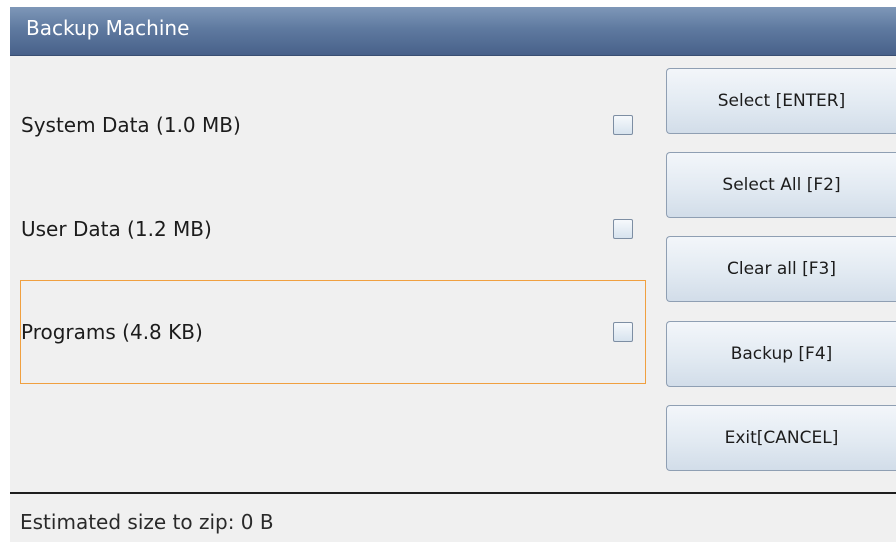  I want to click on user-data-checkbox, so click(623, 229).